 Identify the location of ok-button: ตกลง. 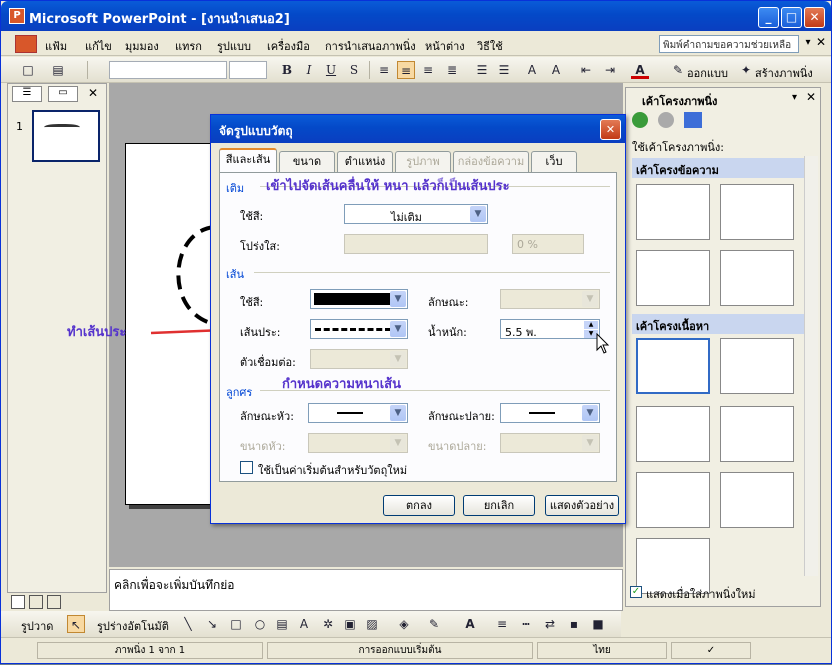
(419, 505).